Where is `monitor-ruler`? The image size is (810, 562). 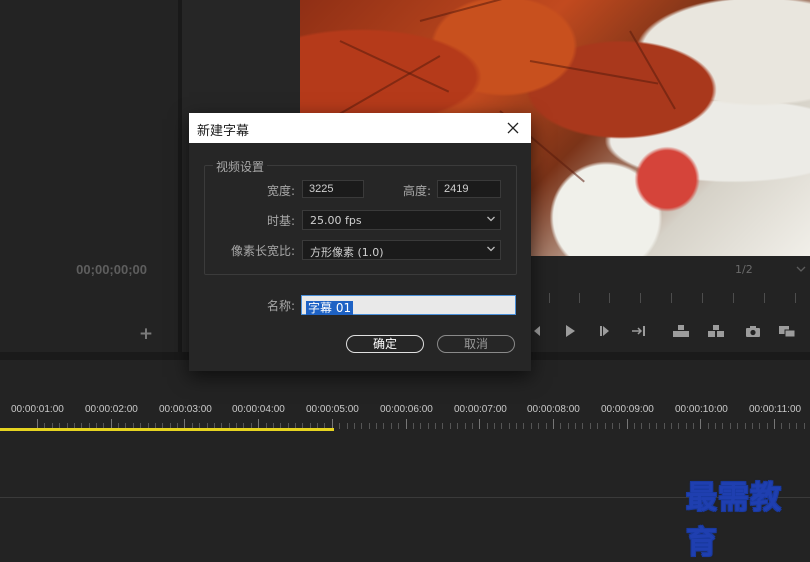
monitor-ruler is located at coordinates (670, 296).